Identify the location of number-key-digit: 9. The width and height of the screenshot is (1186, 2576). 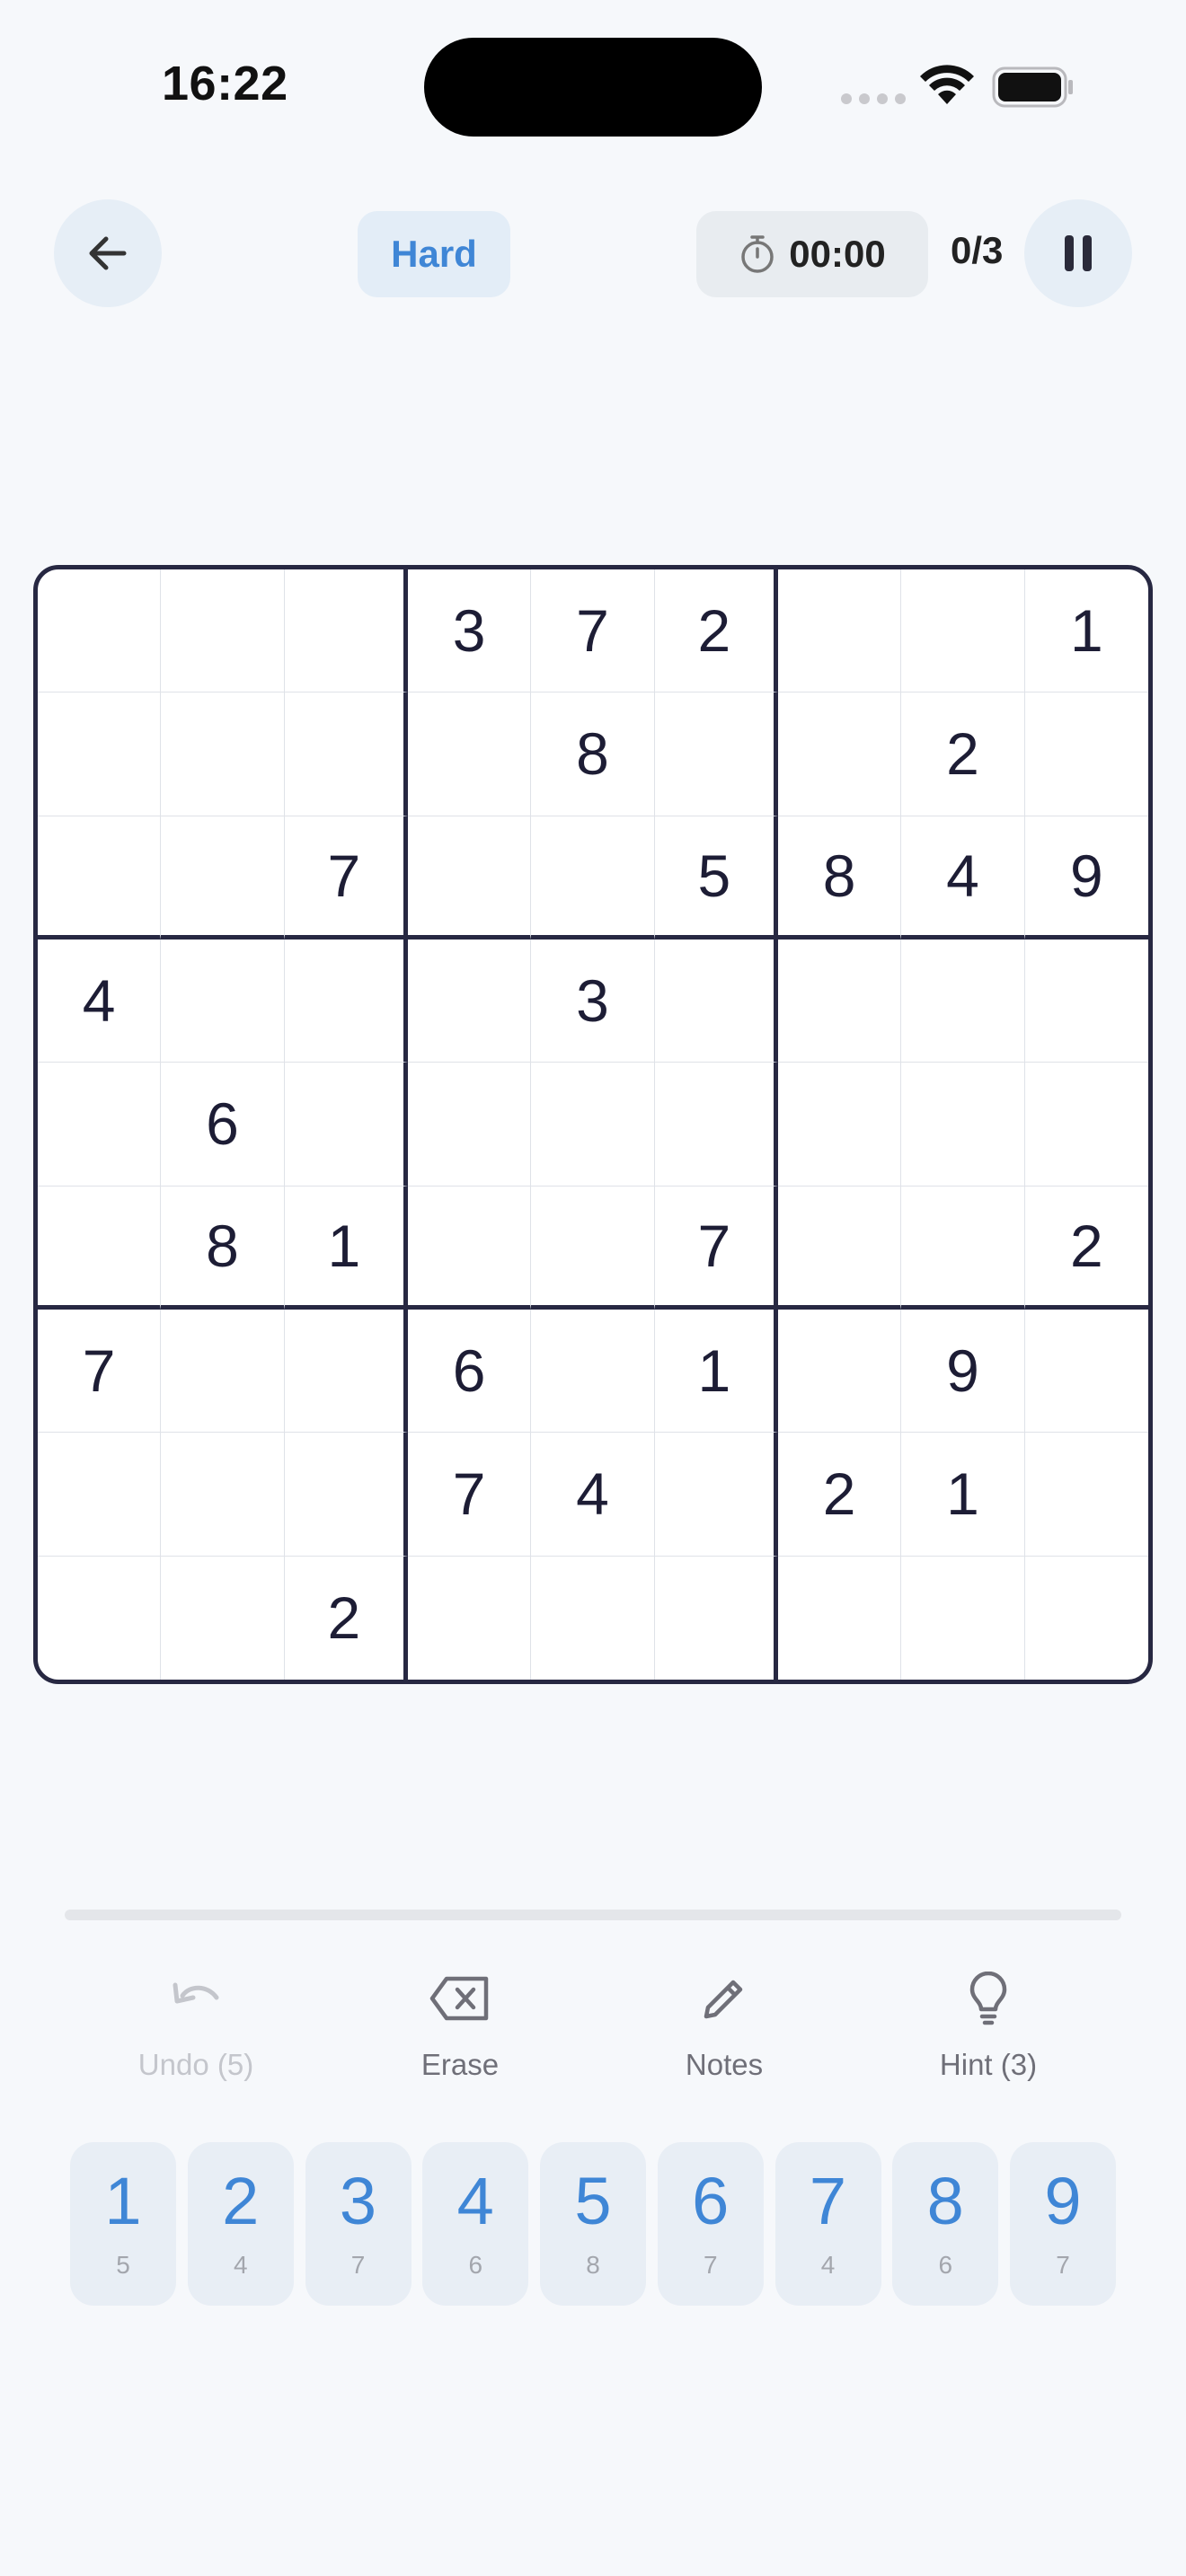
(1063, 2201).